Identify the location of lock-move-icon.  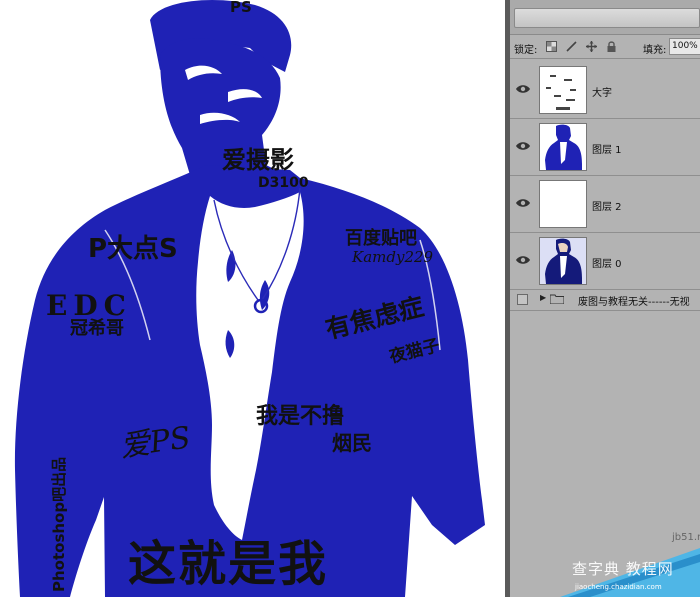
(591, 46).